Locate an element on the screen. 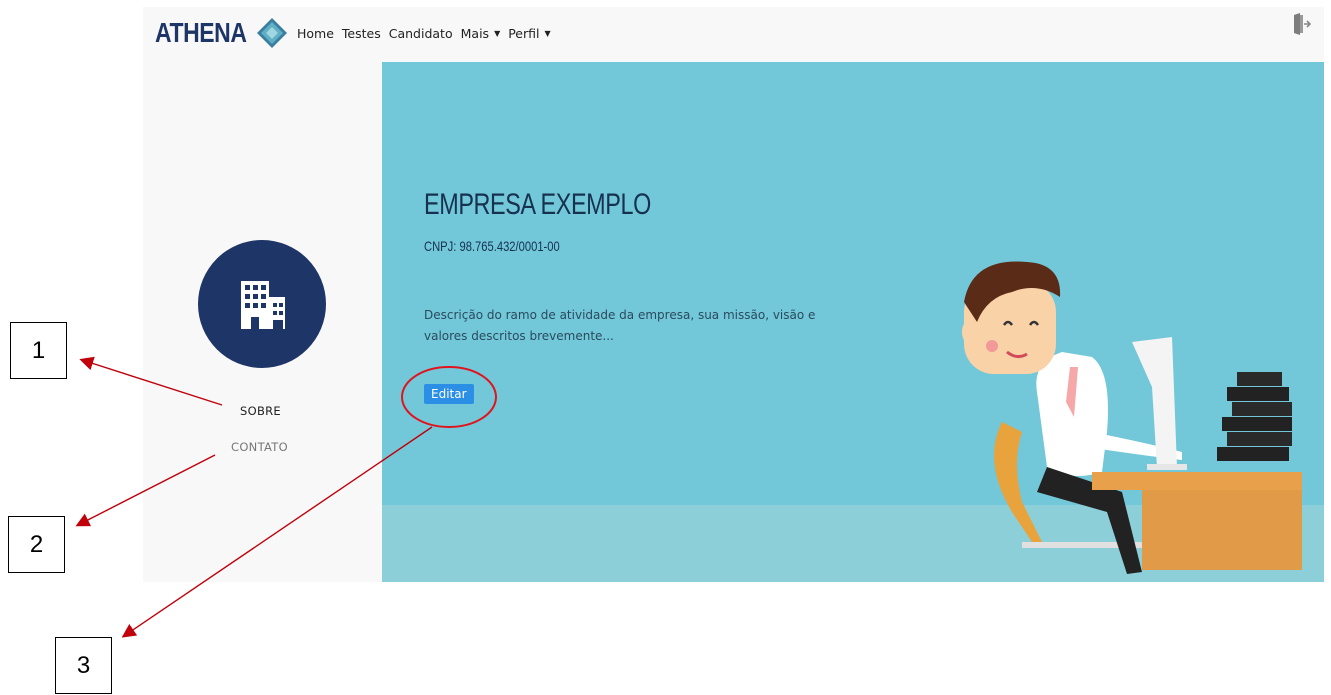 Image resolution: width=1331 pixels, height=695 pixels. nav-home: Home is located at coordinates (315, 33).